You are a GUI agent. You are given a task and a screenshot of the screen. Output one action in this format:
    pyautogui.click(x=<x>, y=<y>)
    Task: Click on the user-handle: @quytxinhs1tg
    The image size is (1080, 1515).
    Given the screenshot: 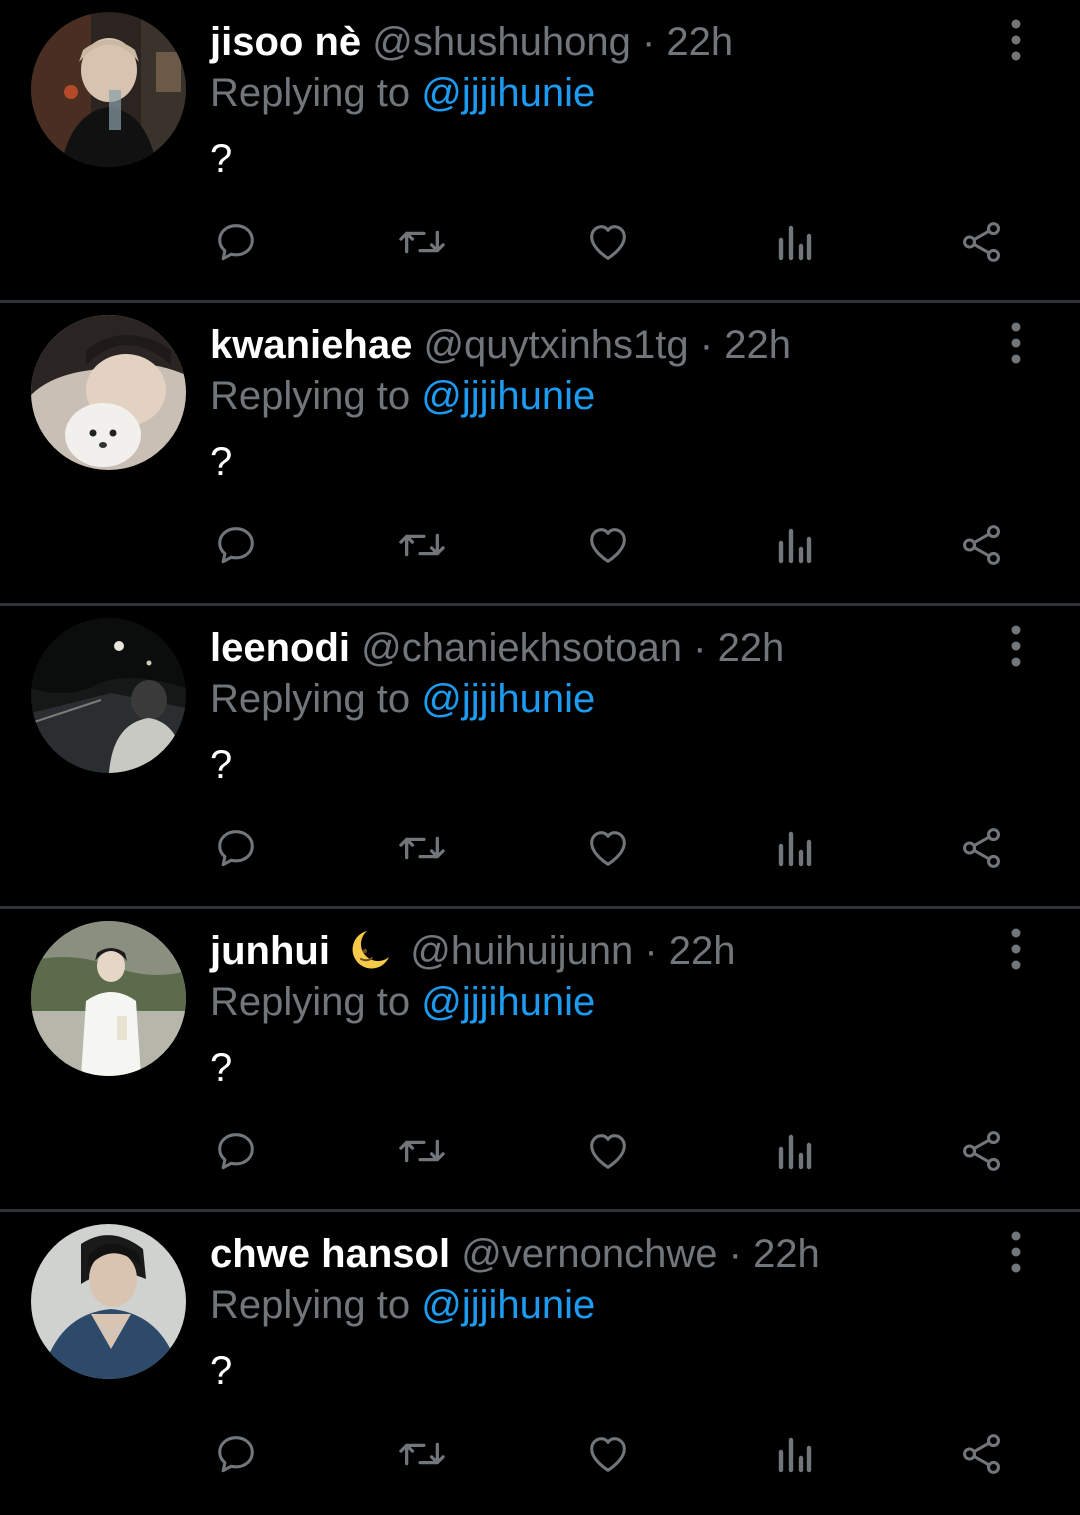 What is the action you would take?
    pyautogui.click(x=555, y=345)
    